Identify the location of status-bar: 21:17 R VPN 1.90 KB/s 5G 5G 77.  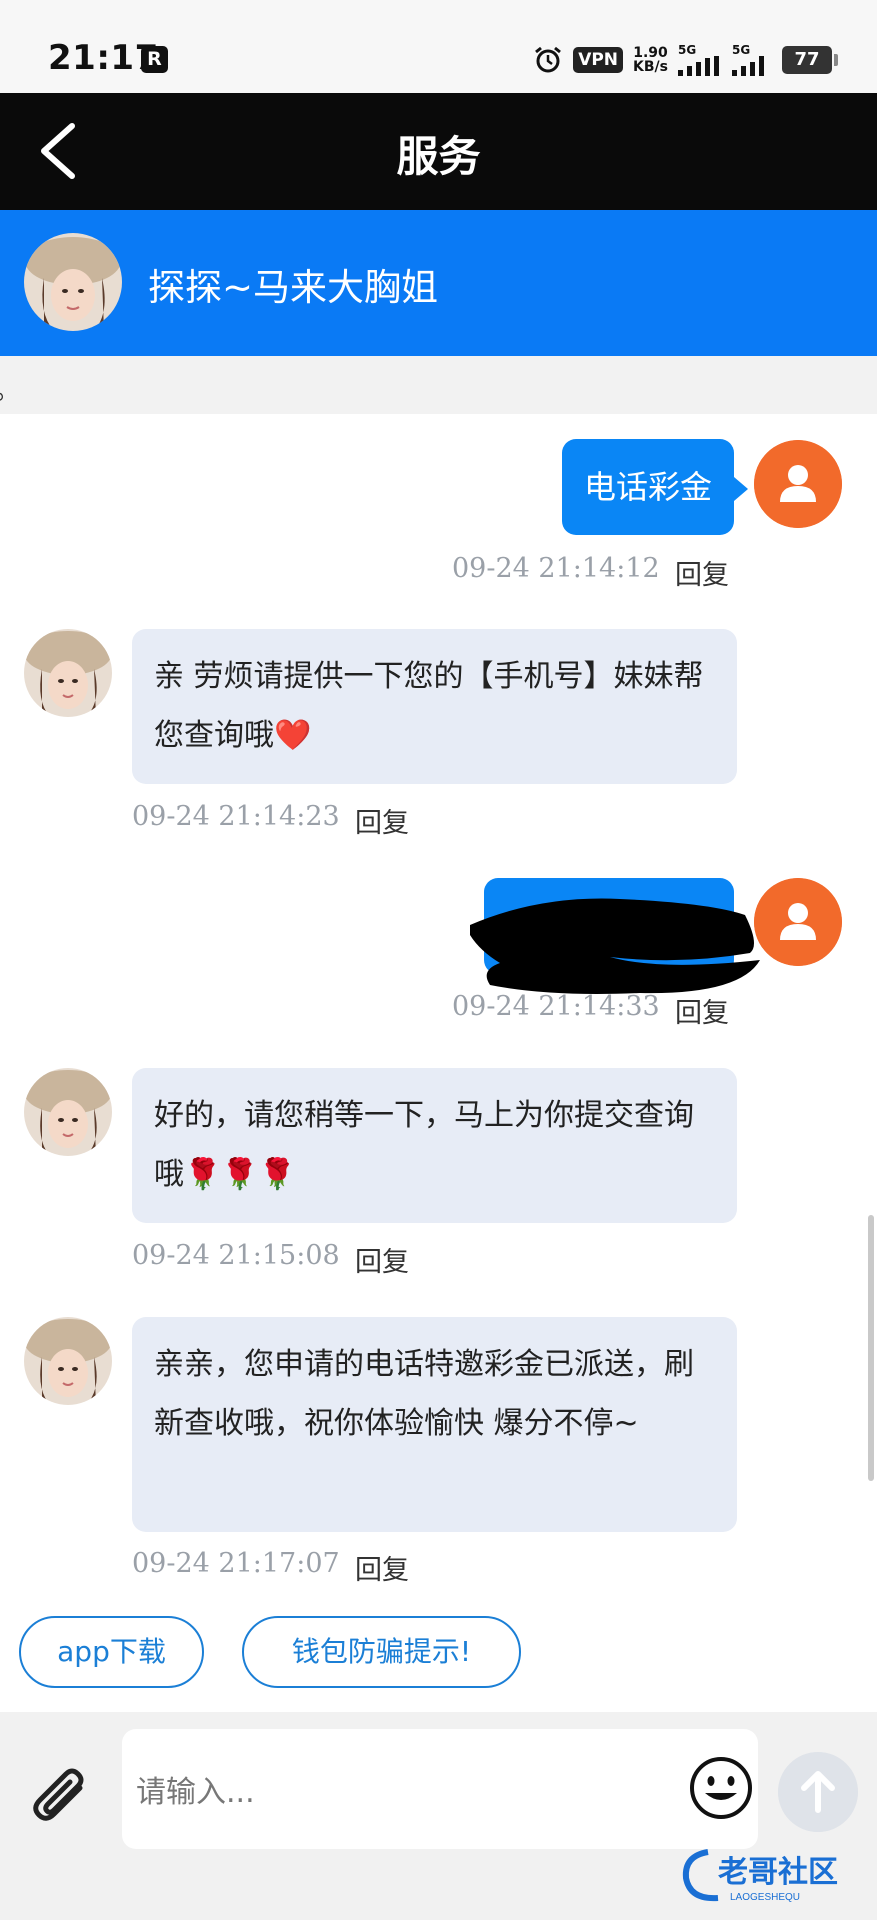
(438, 46).